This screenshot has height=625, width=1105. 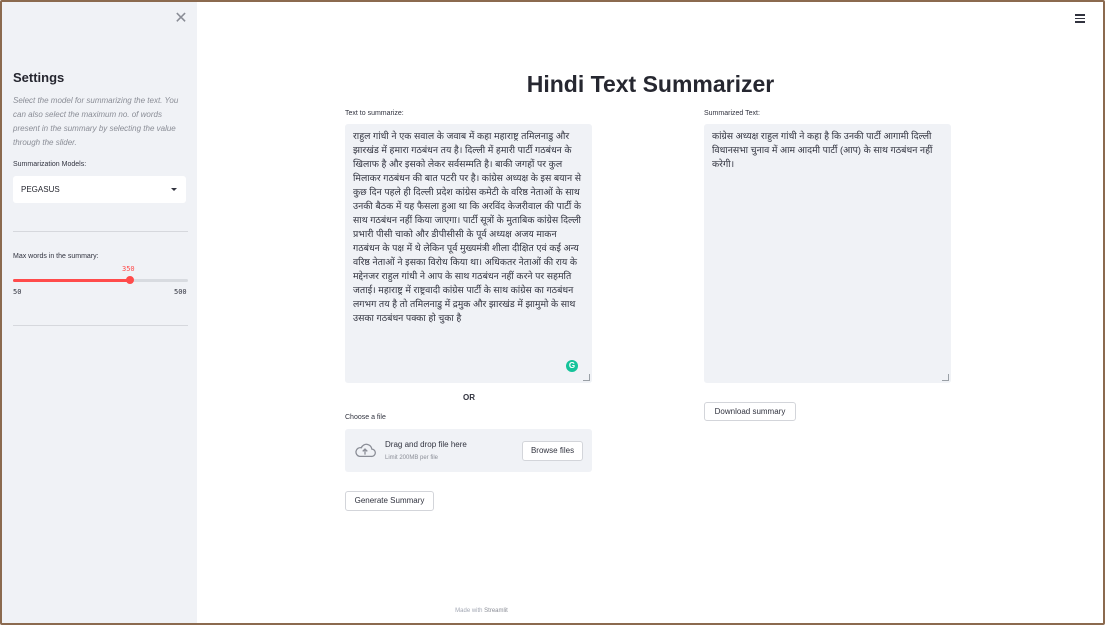 I want to click on generate-summary-button: Generate Summary, so click(x=389, y=501).